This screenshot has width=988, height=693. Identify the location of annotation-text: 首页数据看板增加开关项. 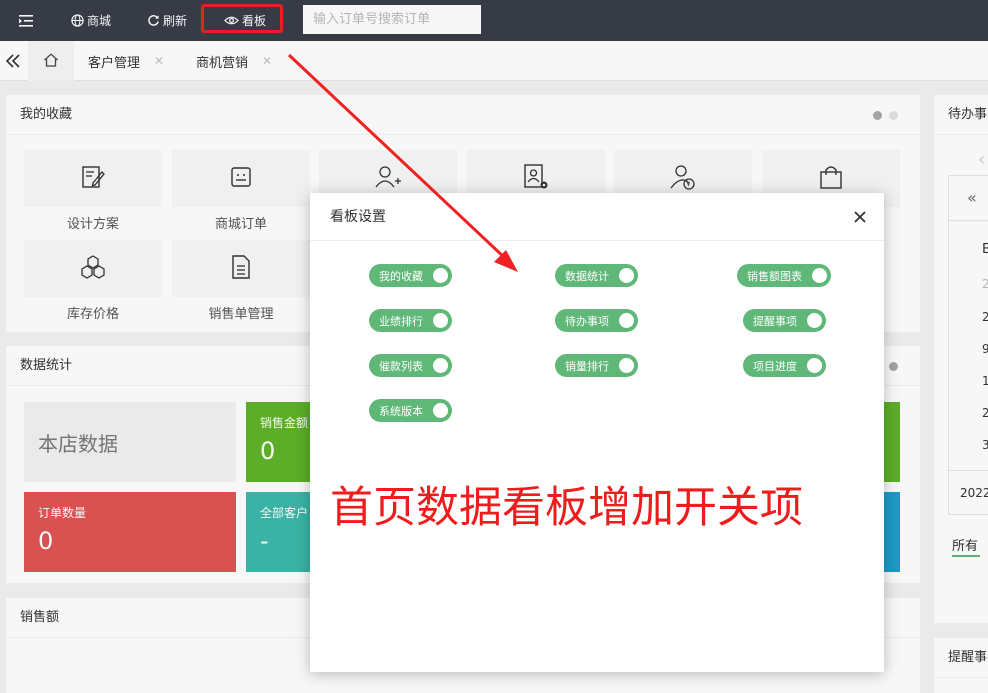
(566, 508).